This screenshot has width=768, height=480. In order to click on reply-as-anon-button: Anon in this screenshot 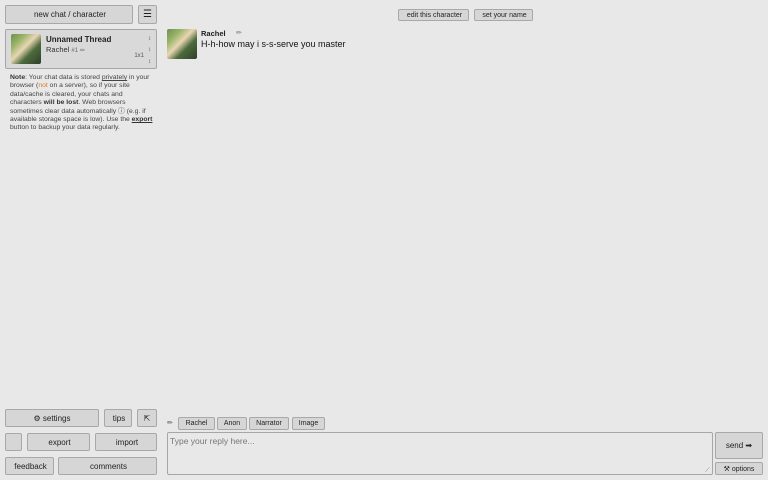, I will do `click(232, 423)`.